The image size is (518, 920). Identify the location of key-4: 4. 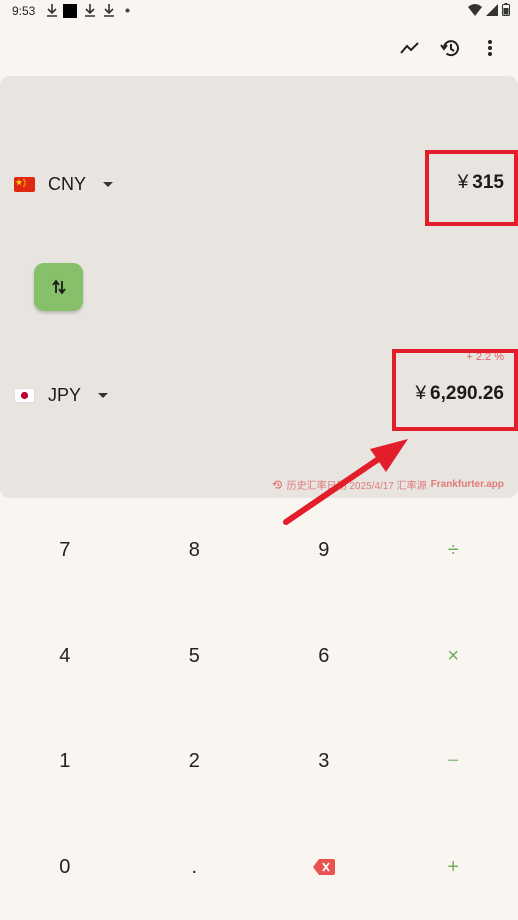
(65, 657).